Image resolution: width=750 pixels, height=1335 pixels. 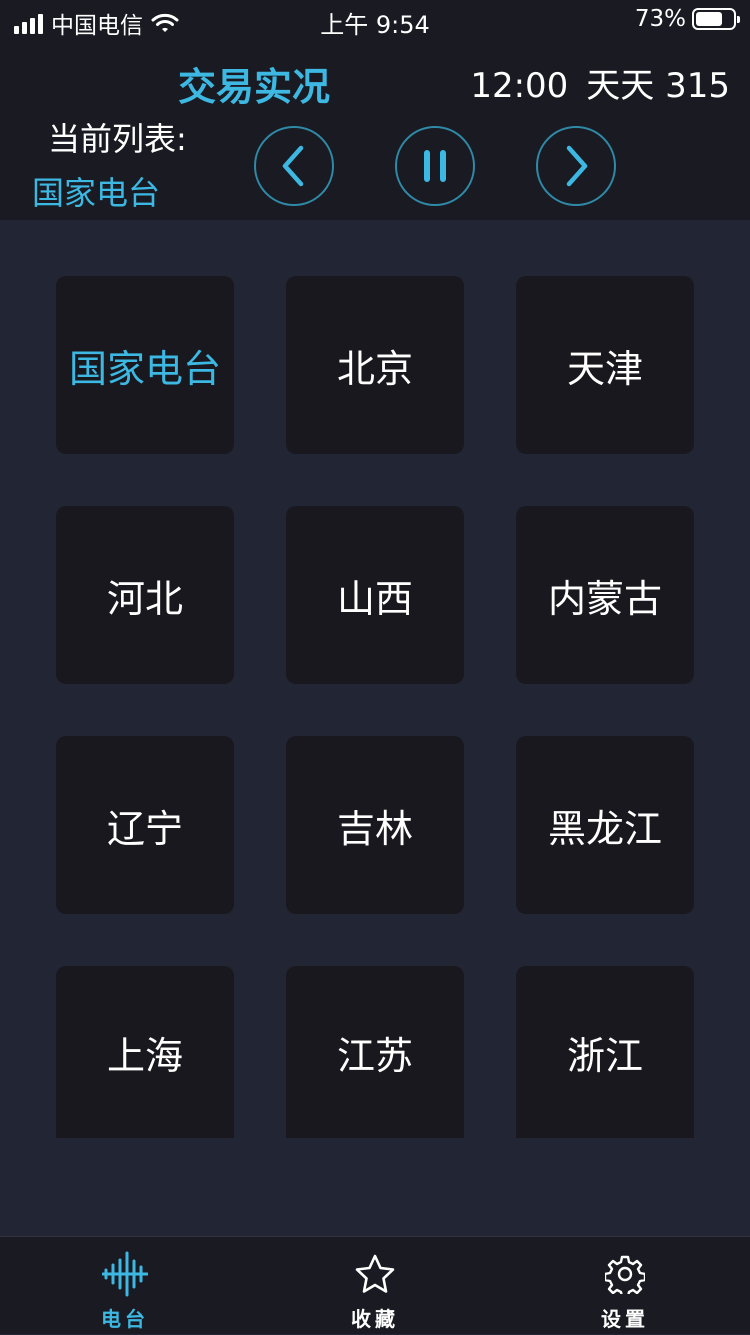 What do you see at coordinates (605, 1052) in the screenshot?
I see `station-tile: 浙江` at bounding box center [605, 1052].